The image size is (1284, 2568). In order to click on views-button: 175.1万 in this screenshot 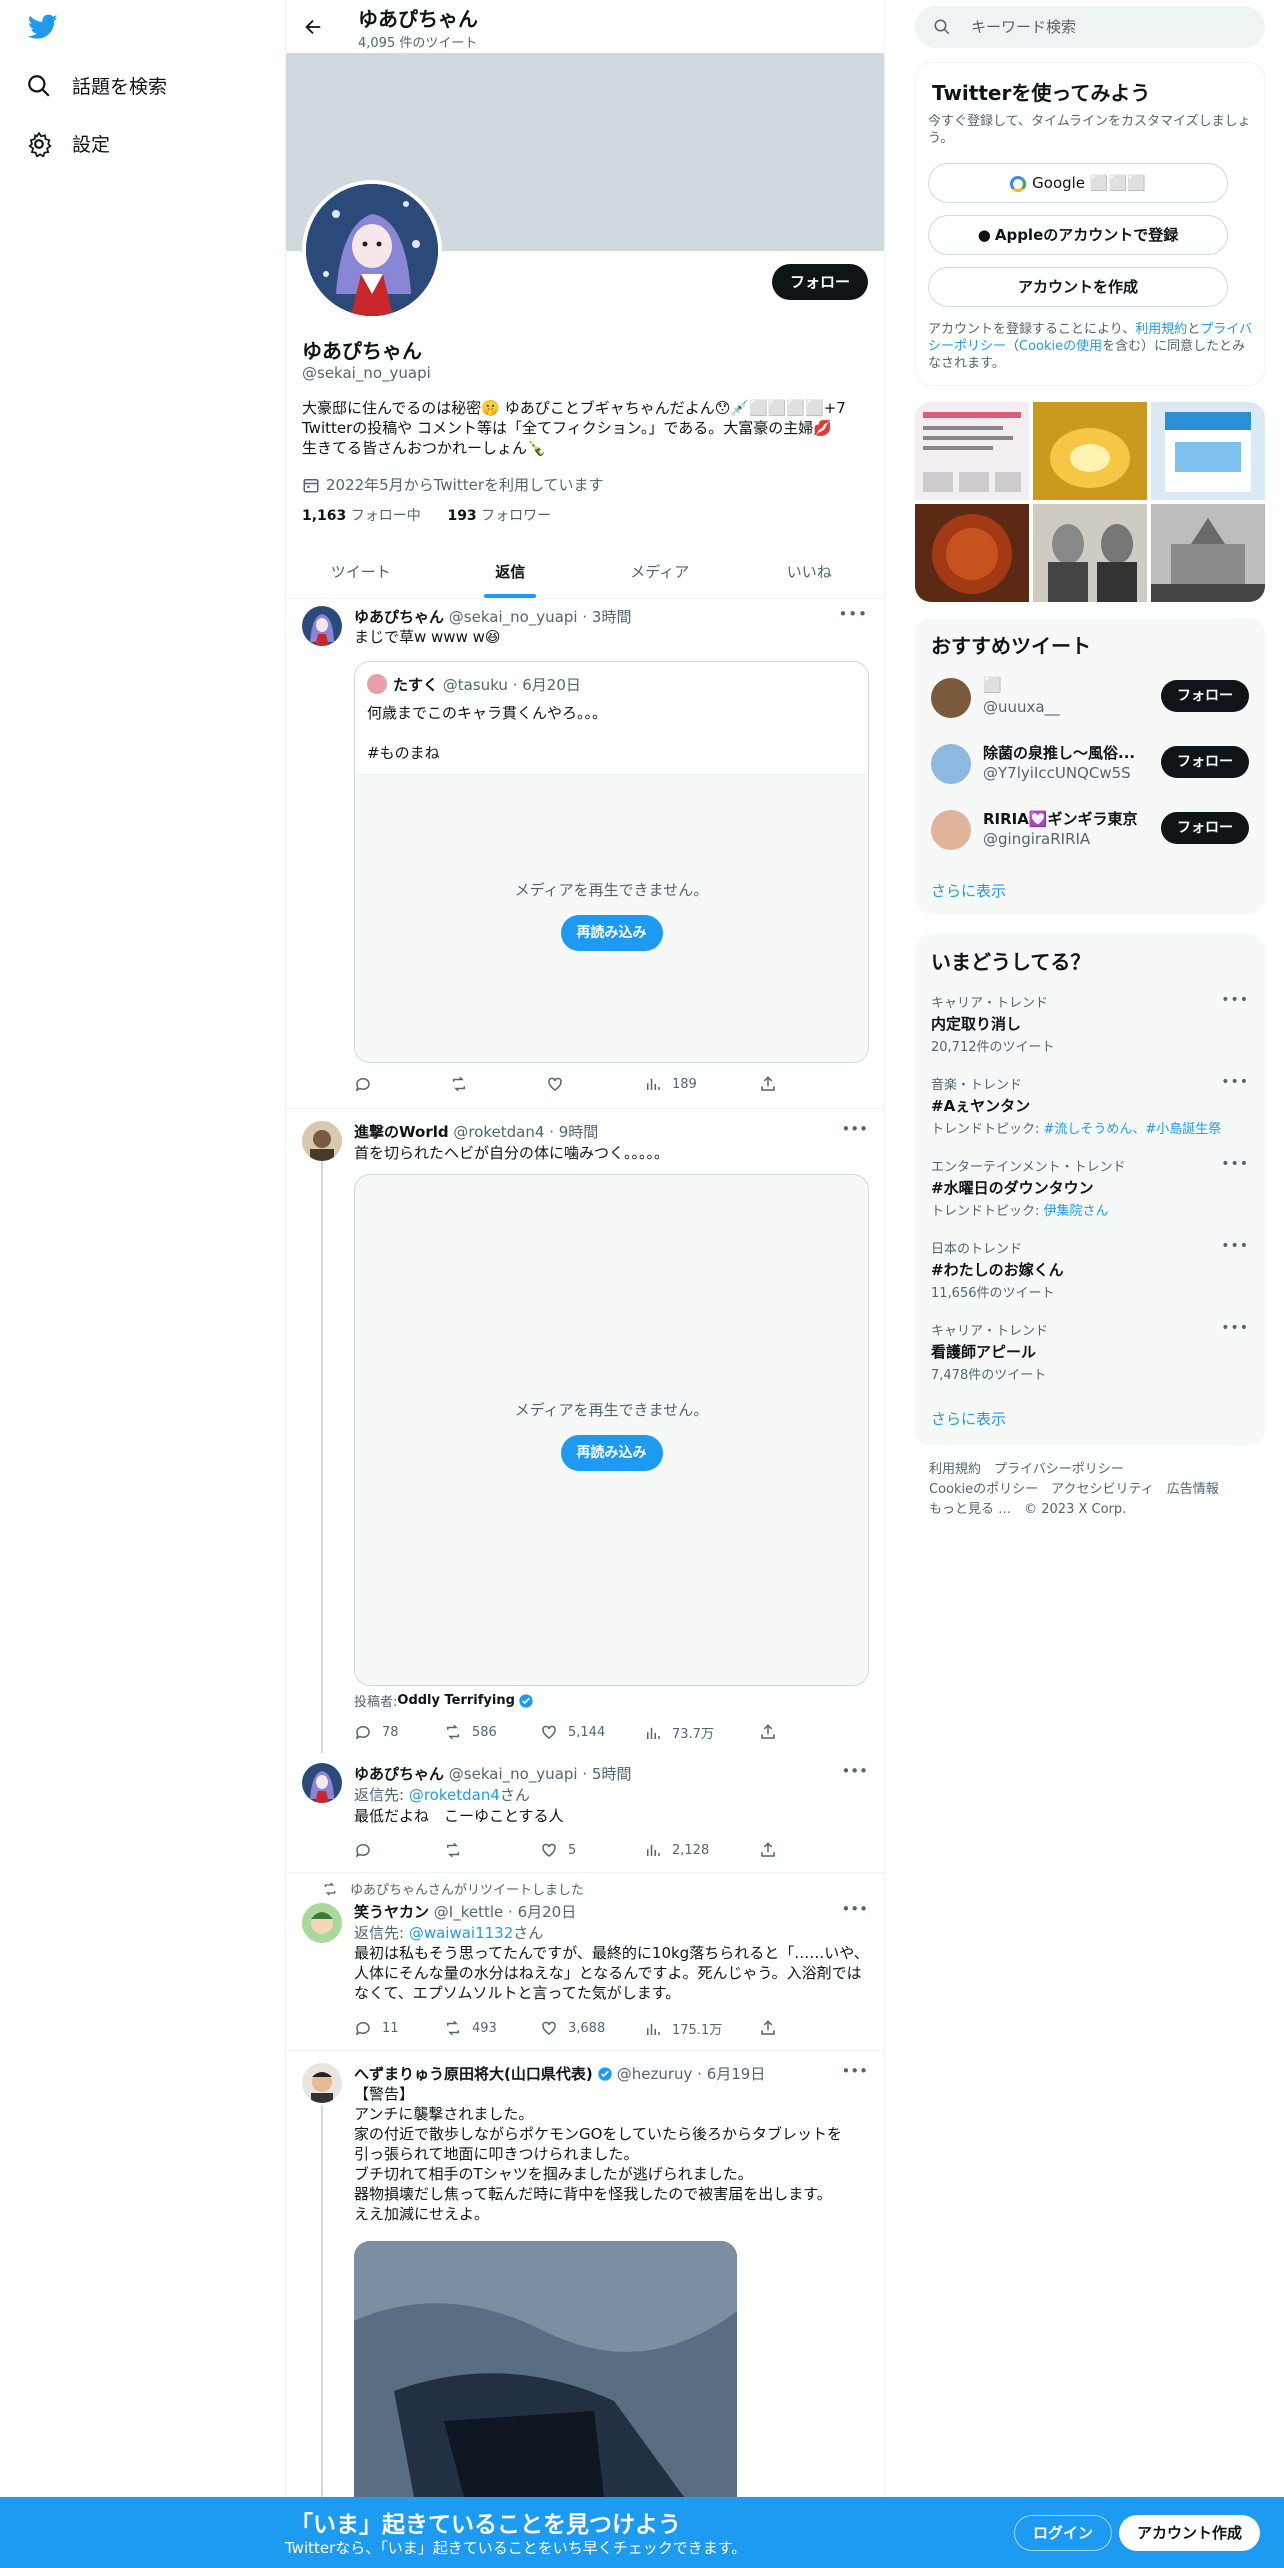, I will do `click(683, 2028)`.